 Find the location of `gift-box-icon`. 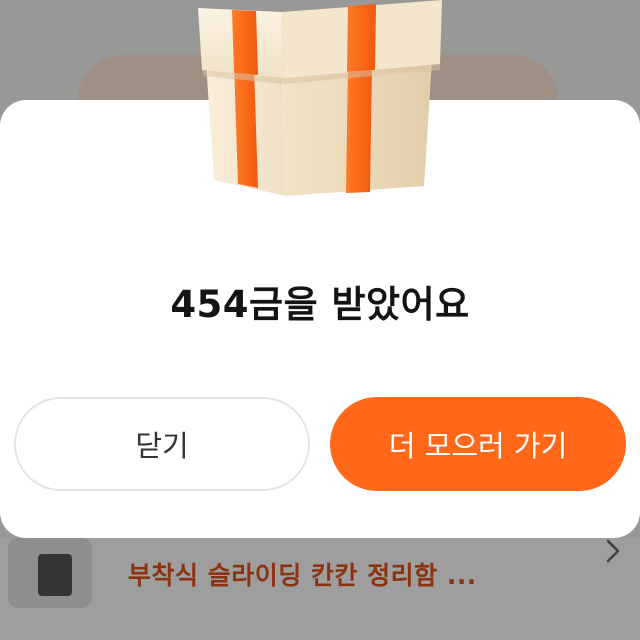

gift-box-icon is located at coordinates (320, 98).